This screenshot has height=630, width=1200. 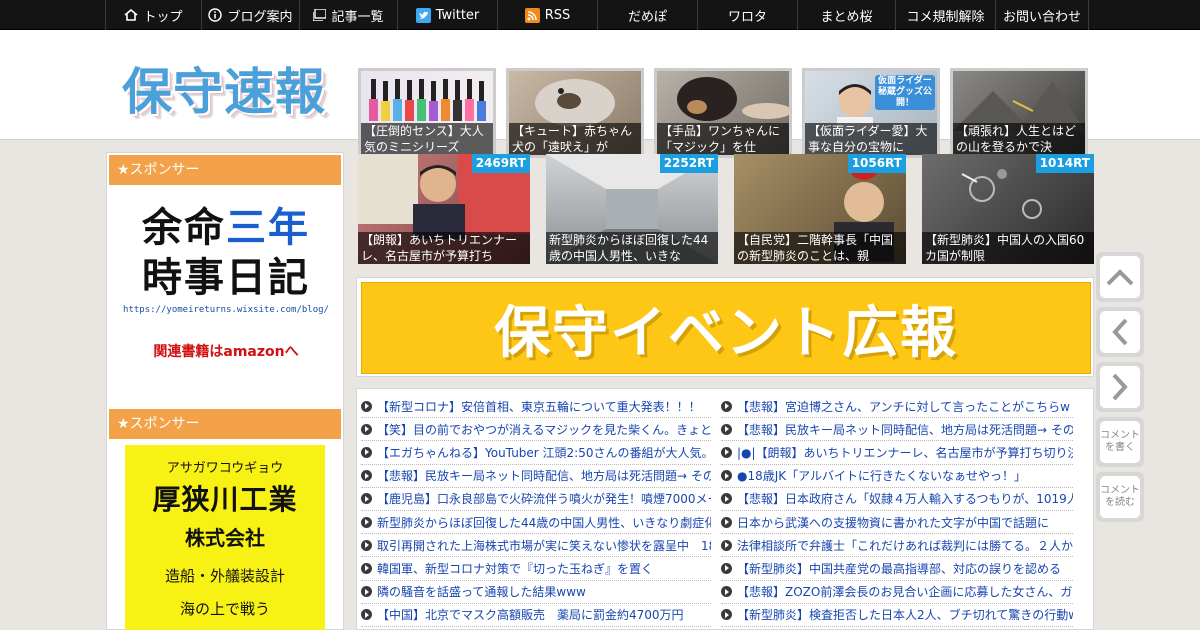 I want to click on write-comment-button: コメントを書く, so click(x=1120, y=442).